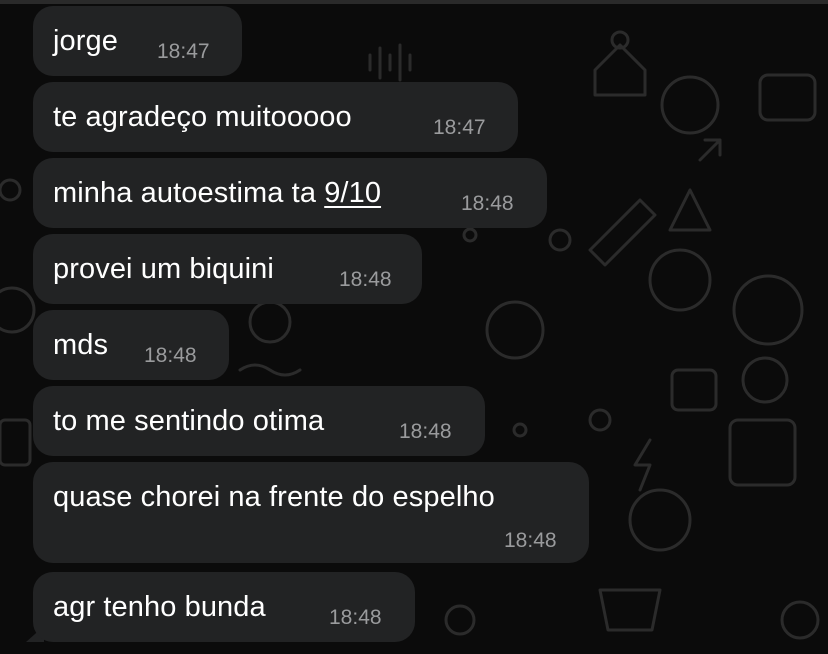 This screenshot has width=828, height=654. Describe the element at coordinates (787, 97) in the screenshot. I see `doodle-calendar-icon` at that location.